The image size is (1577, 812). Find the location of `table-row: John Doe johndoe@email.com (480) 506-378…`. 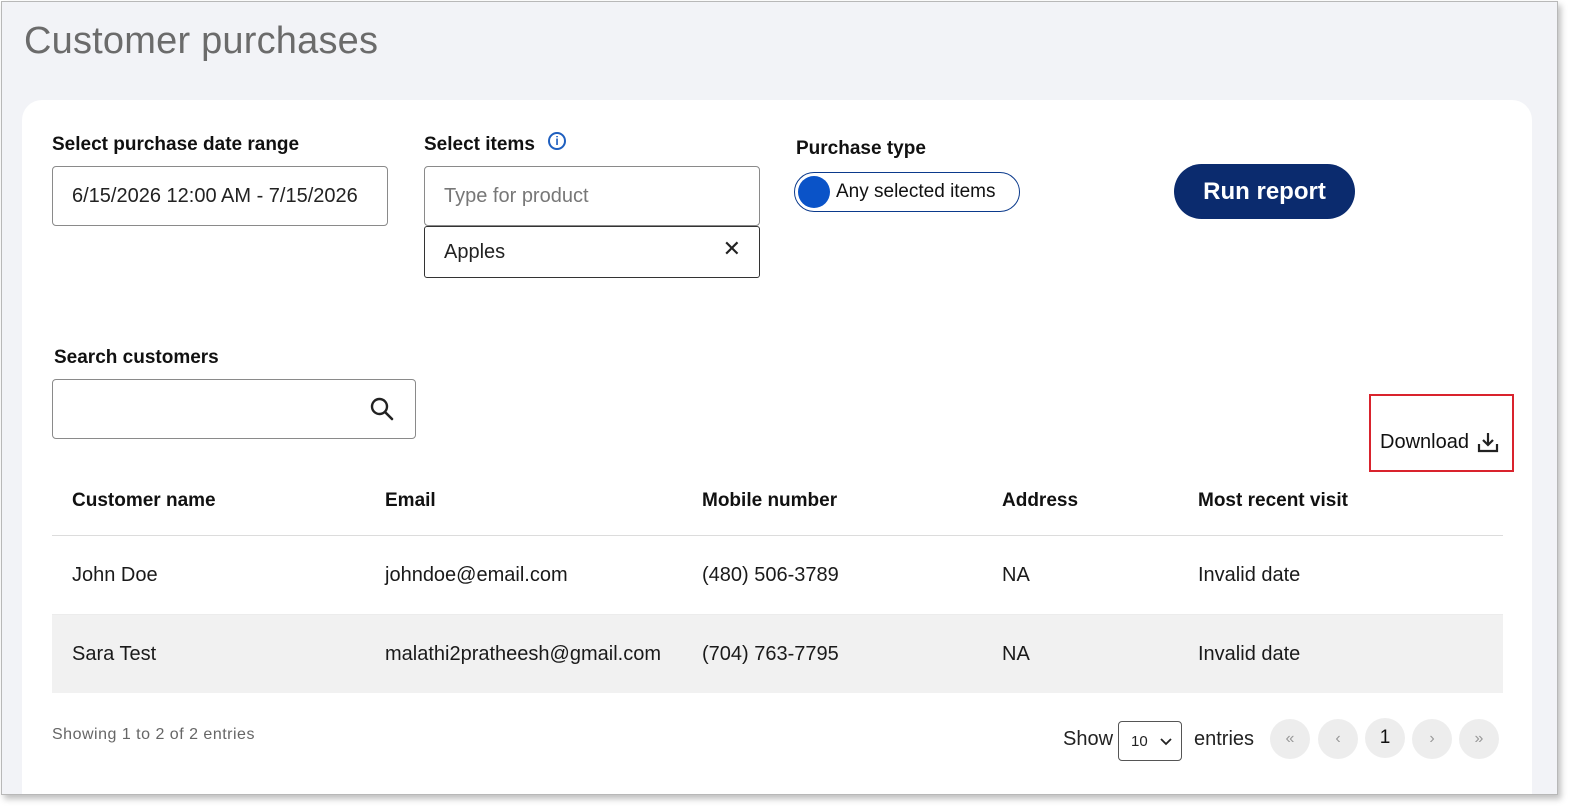

table-row: John Doe johndoe@email.com (480) 506-378… is located at coordinates (777, 575).